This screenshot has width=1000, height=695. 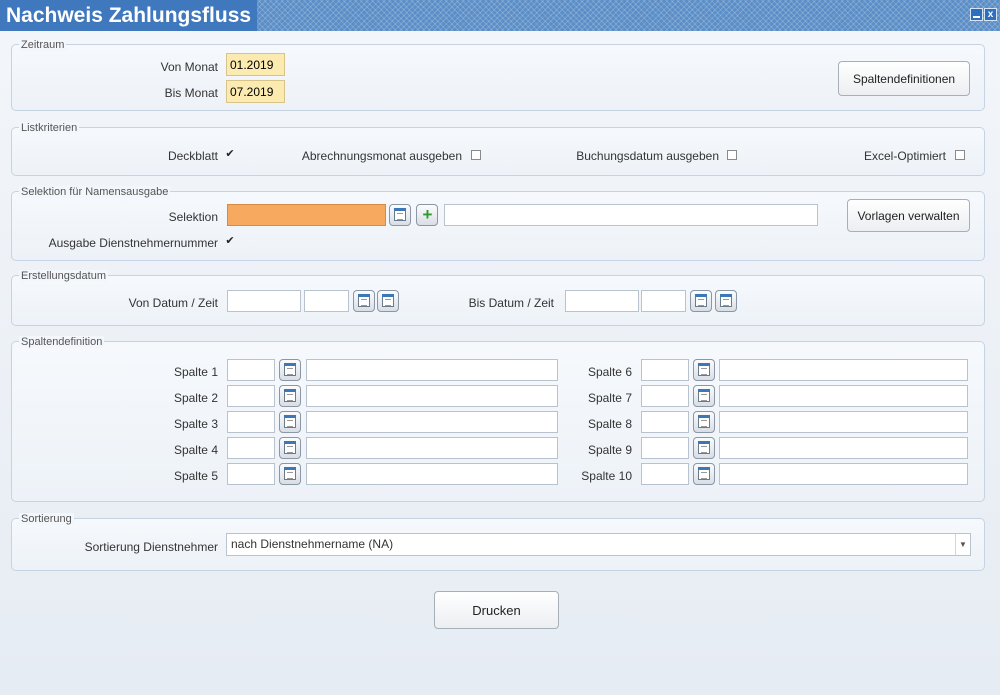 I want to click on spalte-label: Spalte 2, so click(x=195, y=398).